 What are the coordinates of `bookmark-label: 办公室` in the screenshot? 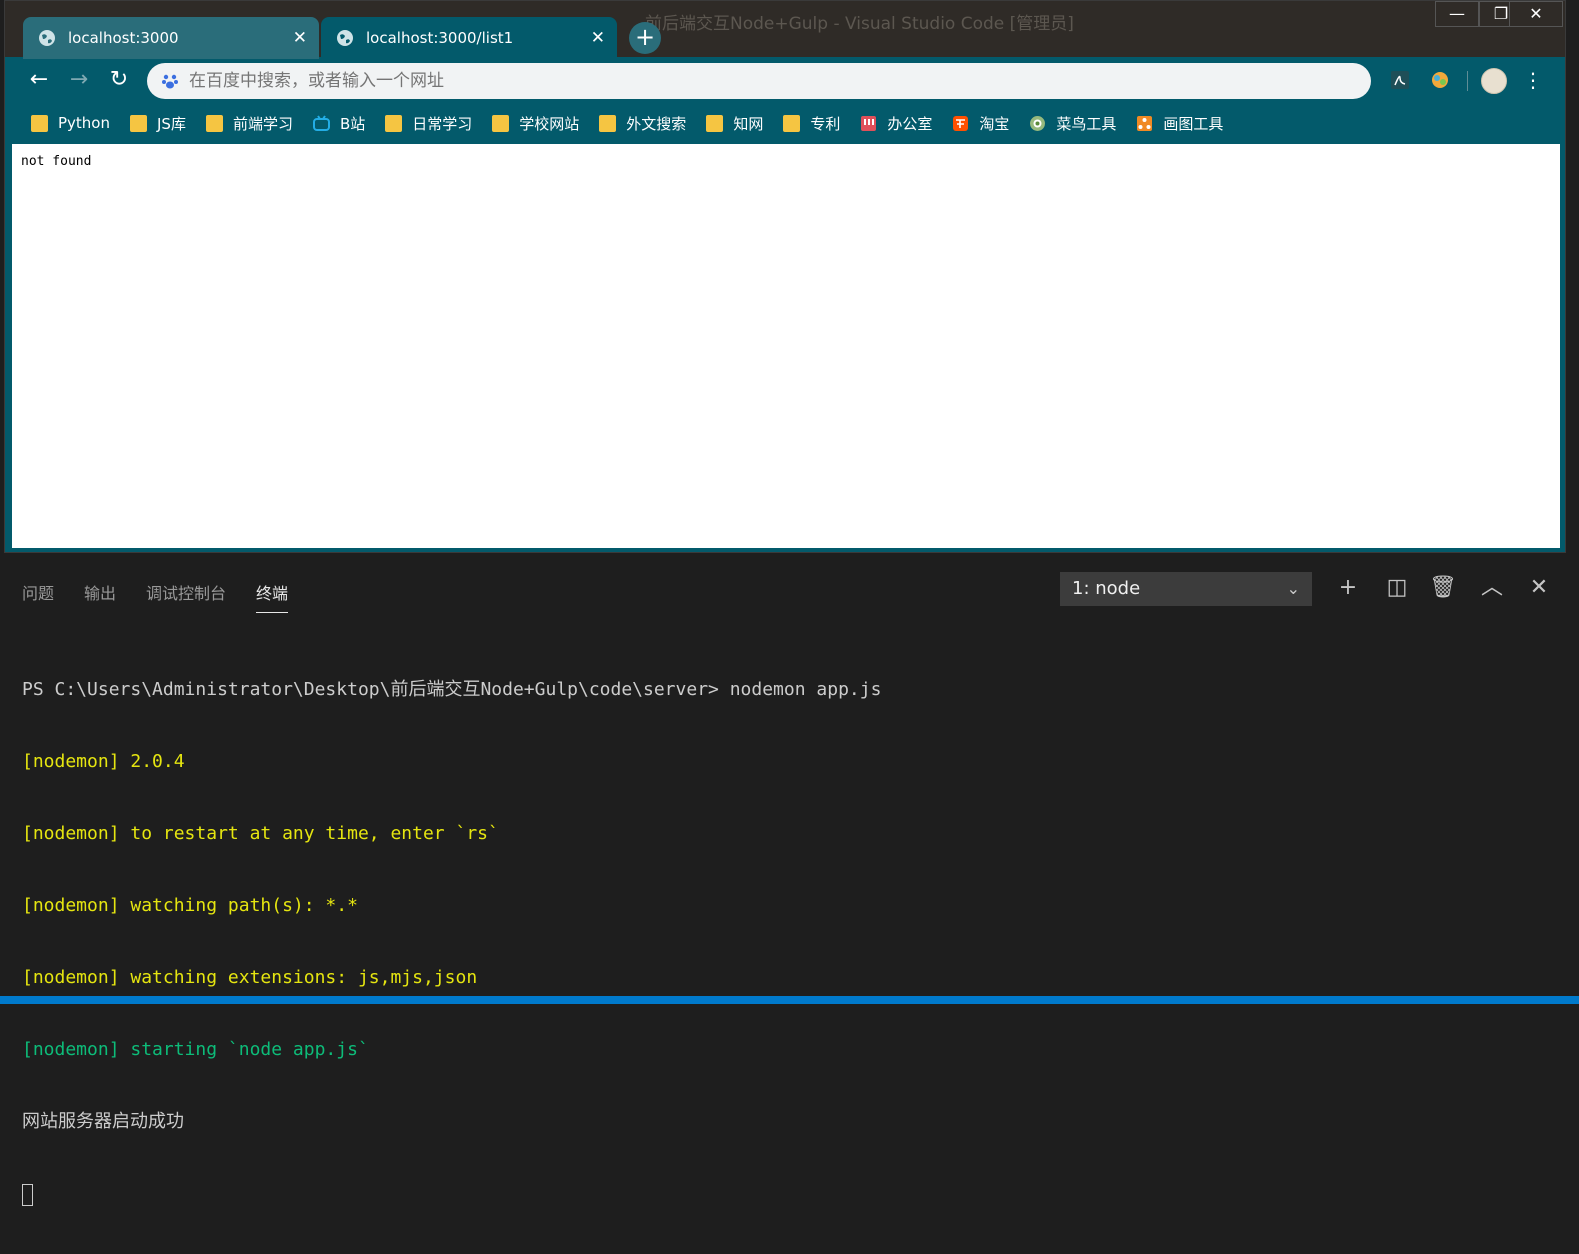 It's located at (910, 123).